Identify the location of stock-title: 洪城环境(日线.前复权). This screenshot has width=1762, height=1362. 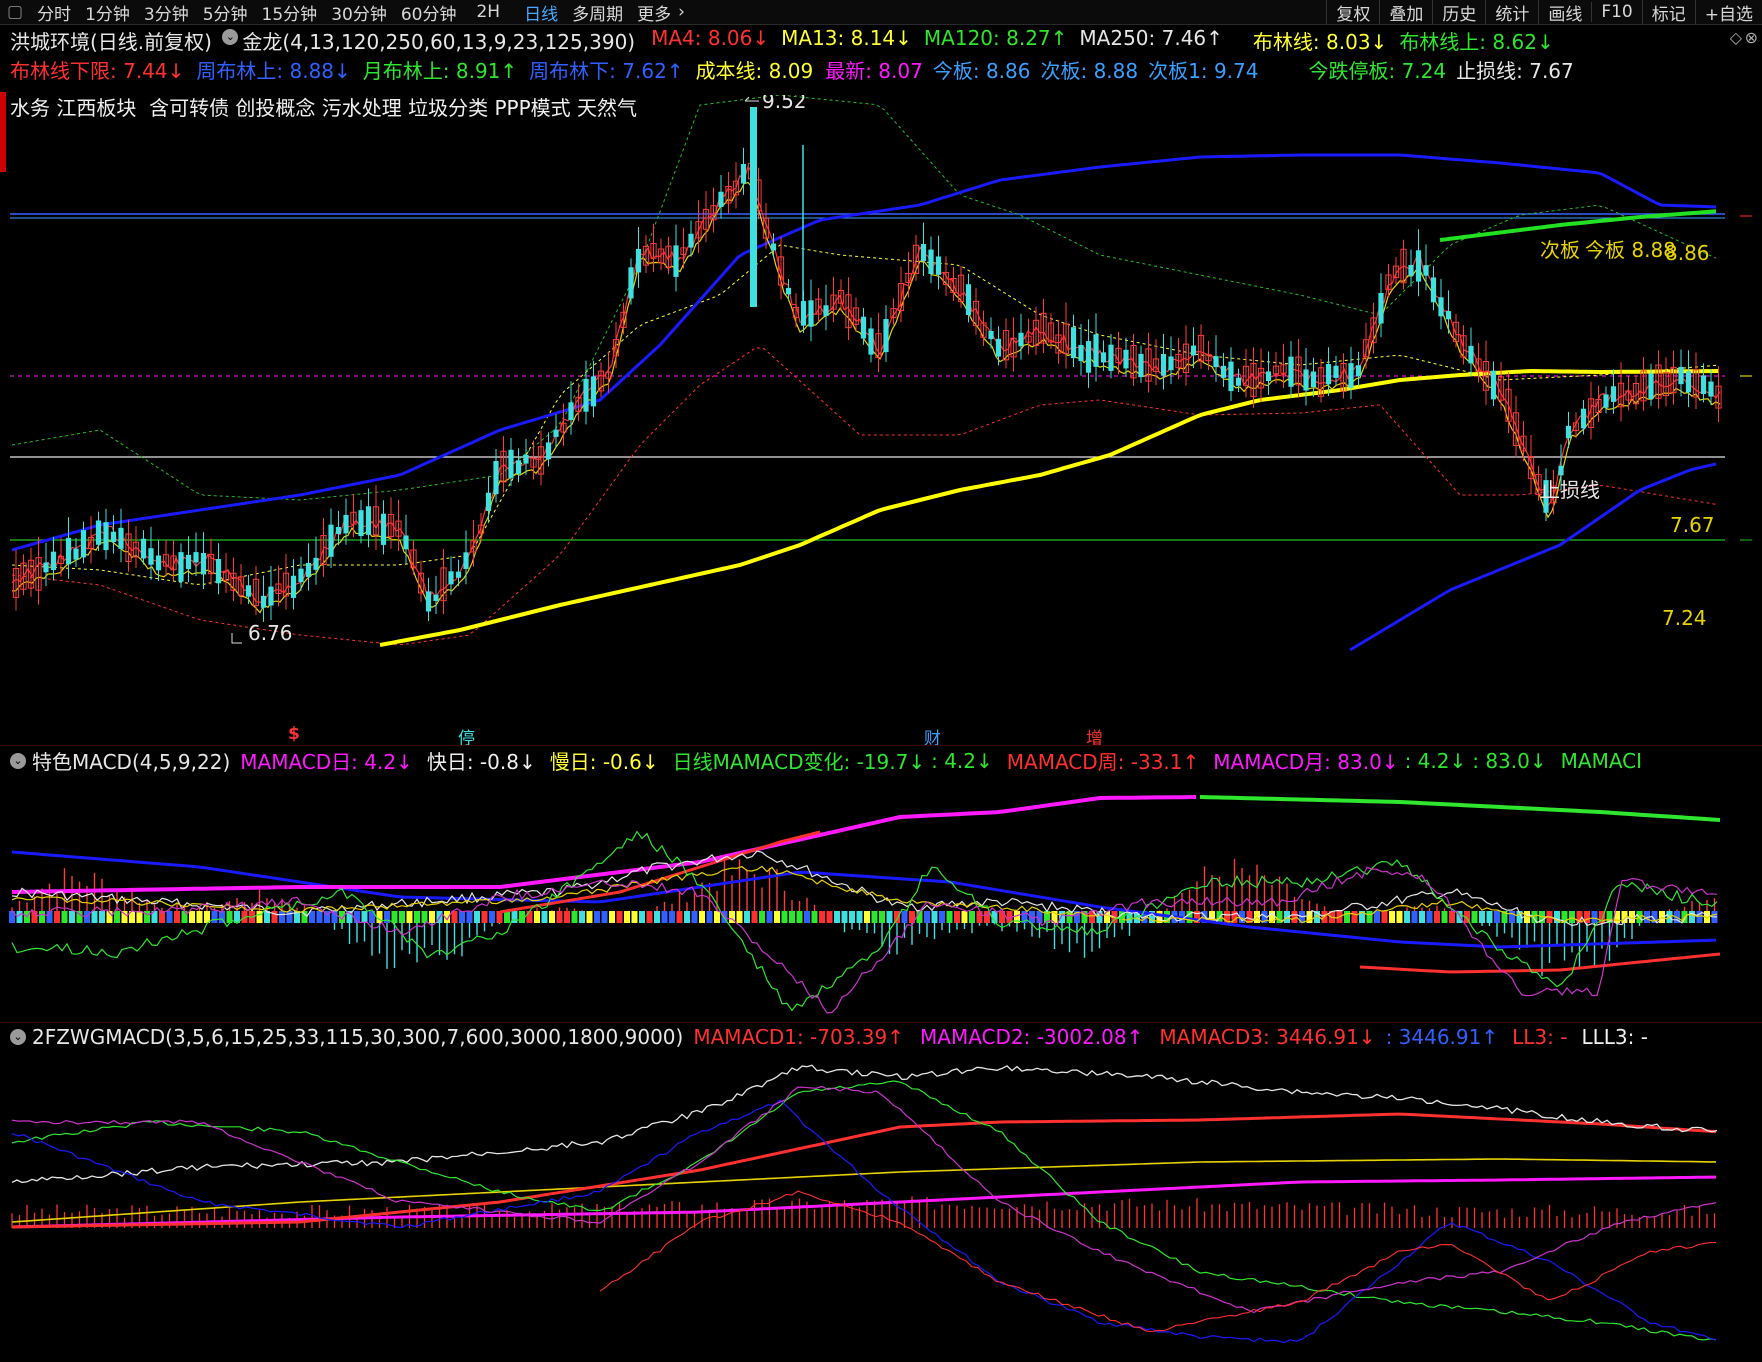
(111, 40).